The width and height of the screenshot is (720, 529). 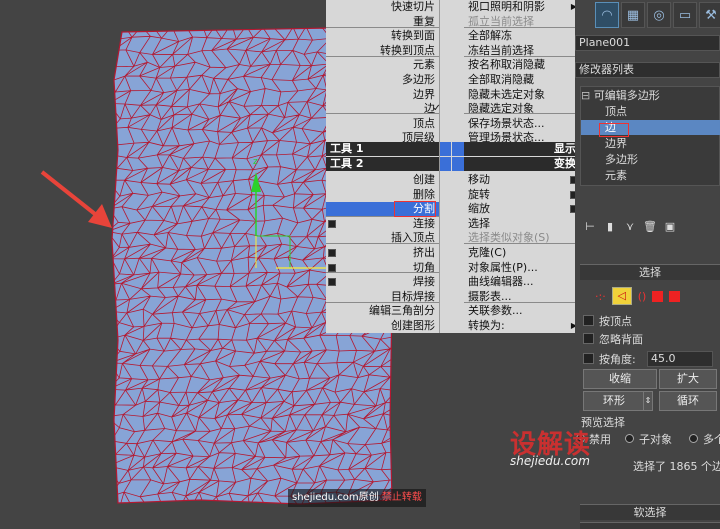 I want to click on hierarchy-tab-icon: ▦, so click(x=633, y=15).